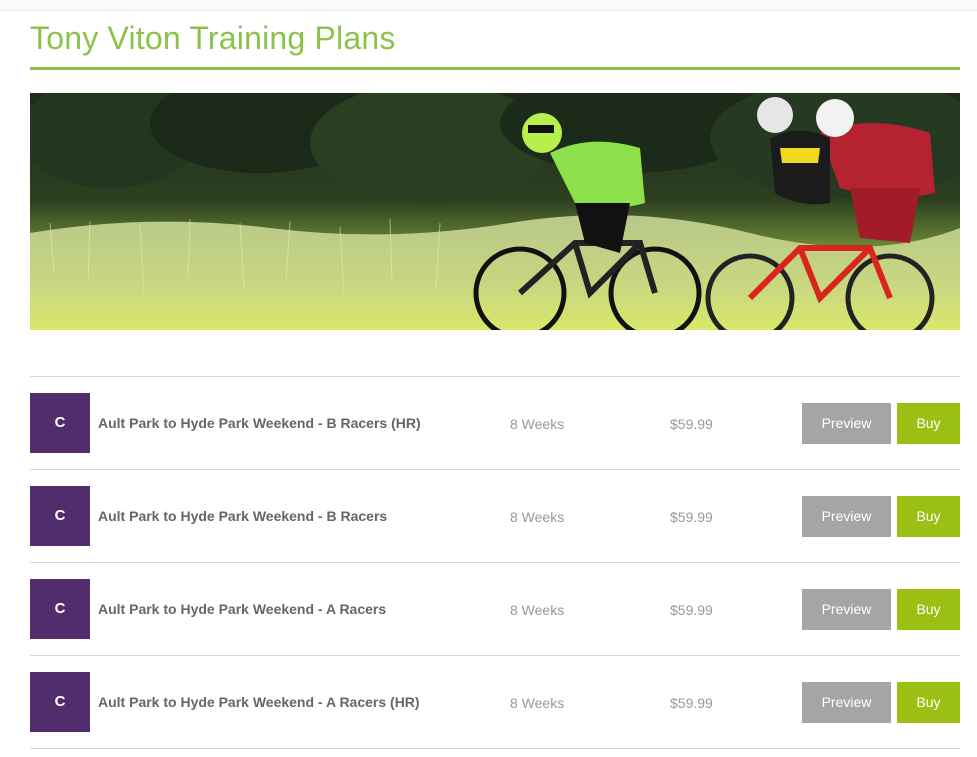 The height and width of the screenshot is (757, 977). Describe the element at coordinates (488, 5) in the screenshot. I see `top-bar` at that location.